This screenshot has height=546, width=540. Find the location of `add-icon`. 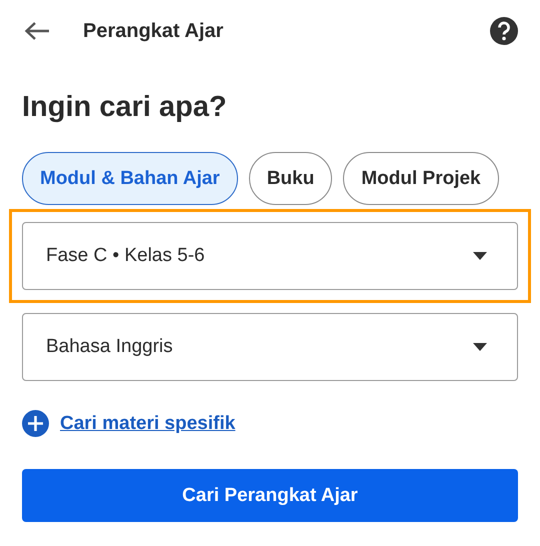

add-icon is located at coordinates (35, 423).